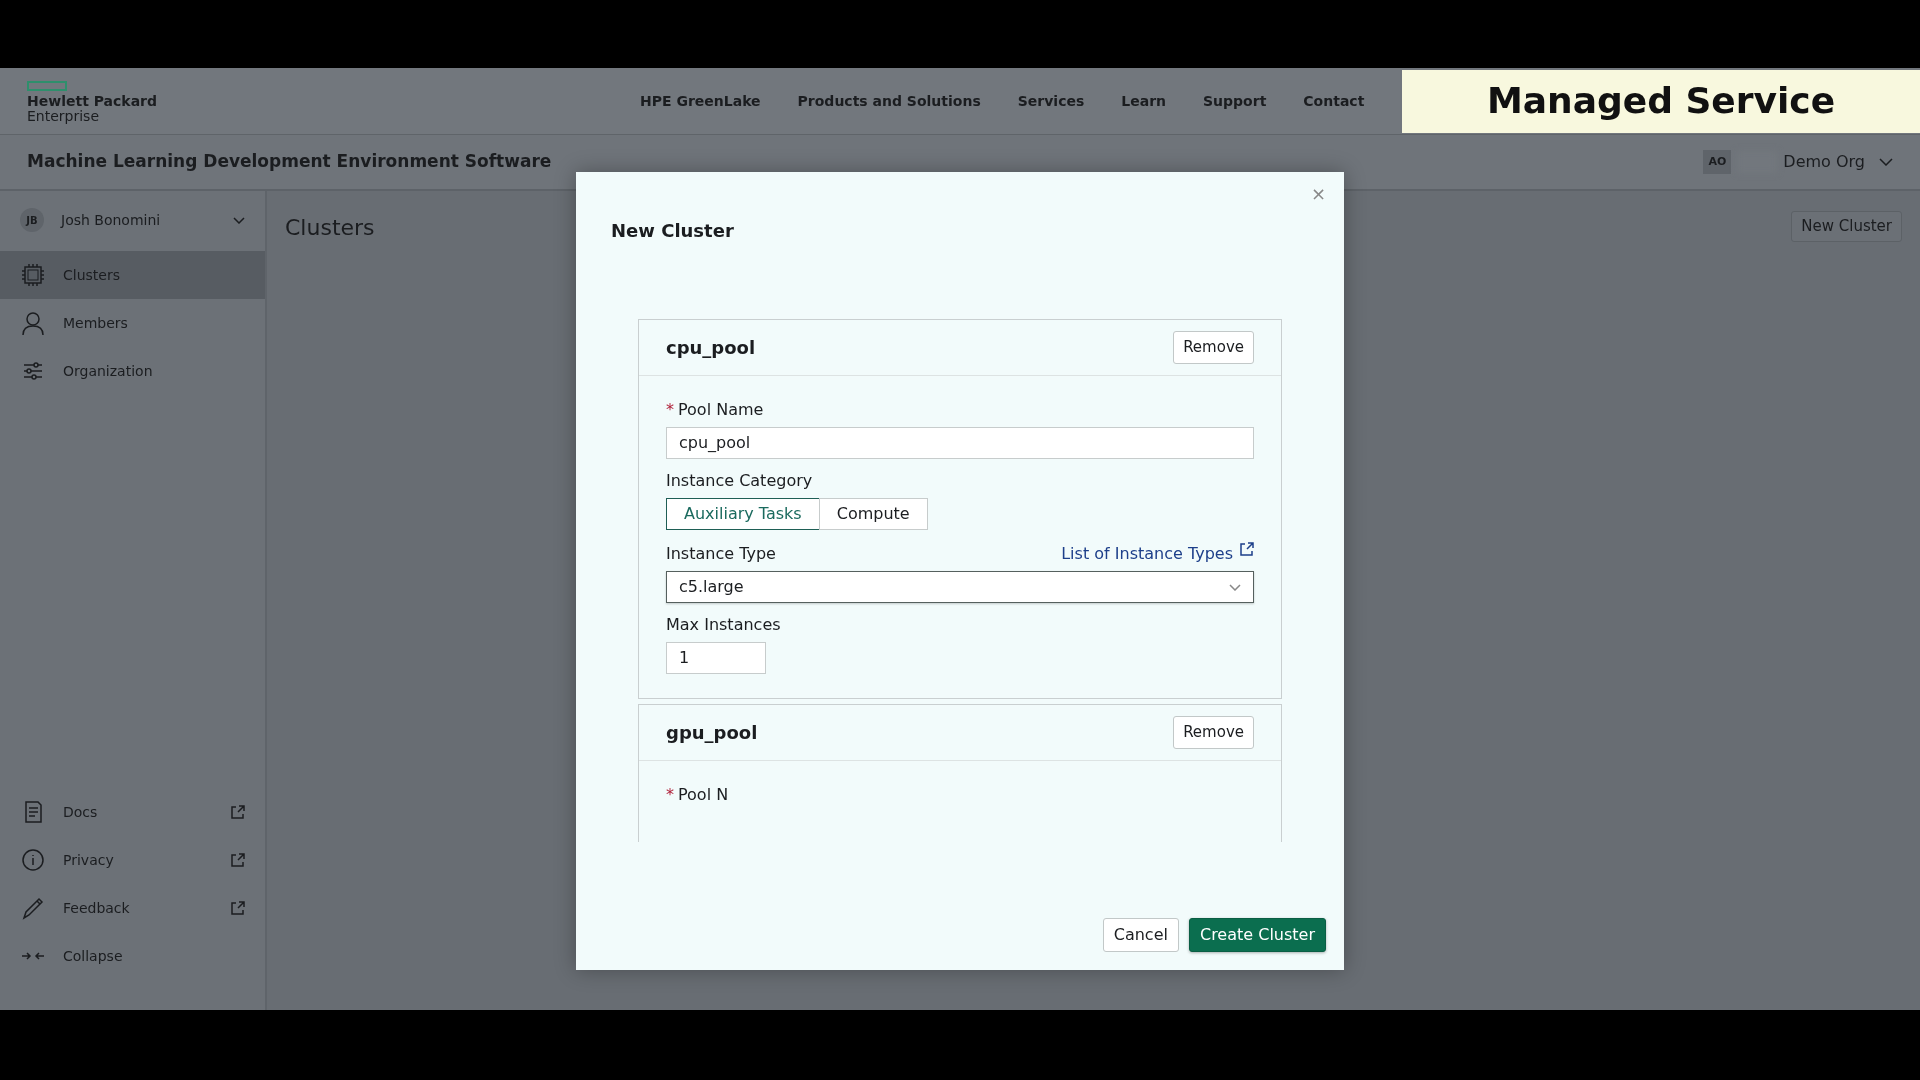 The image size is (1920, 1080). What do you see at coordinates (711, 348) in the screenshot?
I see `pool-title: cpu_pool` at bounding box center [711, 348].